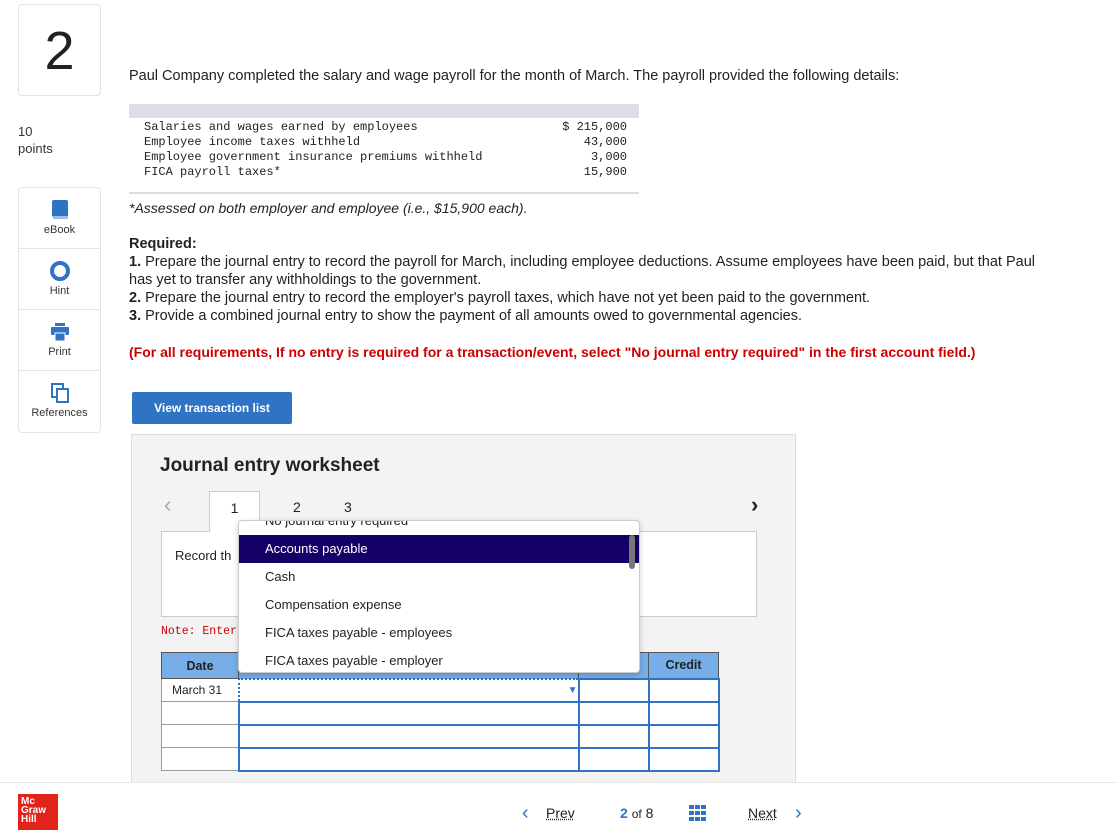  What do you see at coordinates (59, 352) in the screenshot?
I see `sidebar-item-label: Print` at bounding box center [59, 352].